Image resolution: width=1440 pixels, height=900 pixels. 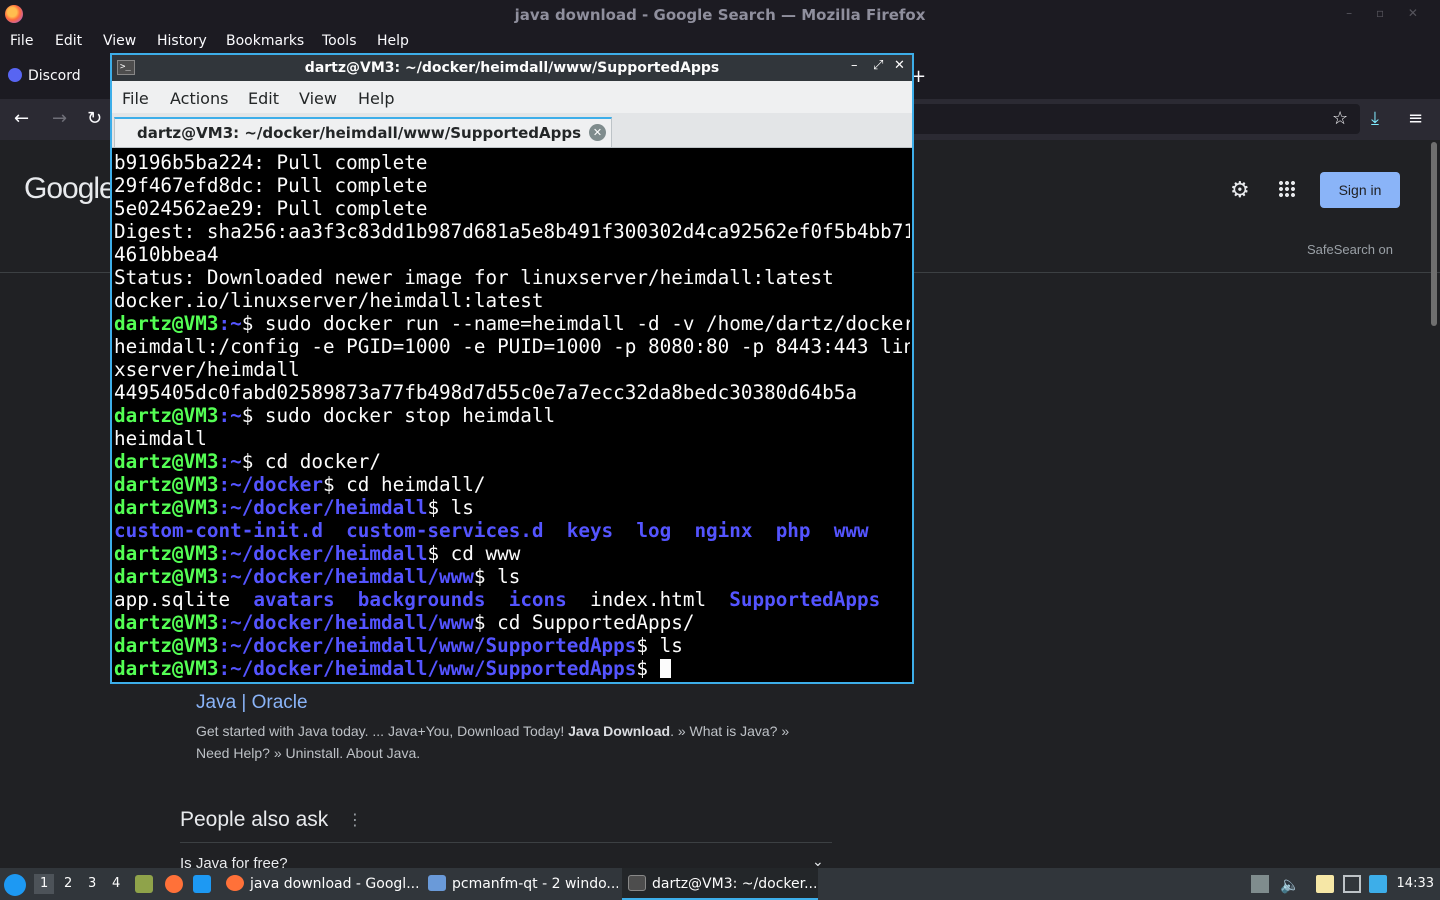 What do you see at coordinates (1434, 234) in the screenshot?
I see `page-scrollbar` at bounding box center [1434, 234].